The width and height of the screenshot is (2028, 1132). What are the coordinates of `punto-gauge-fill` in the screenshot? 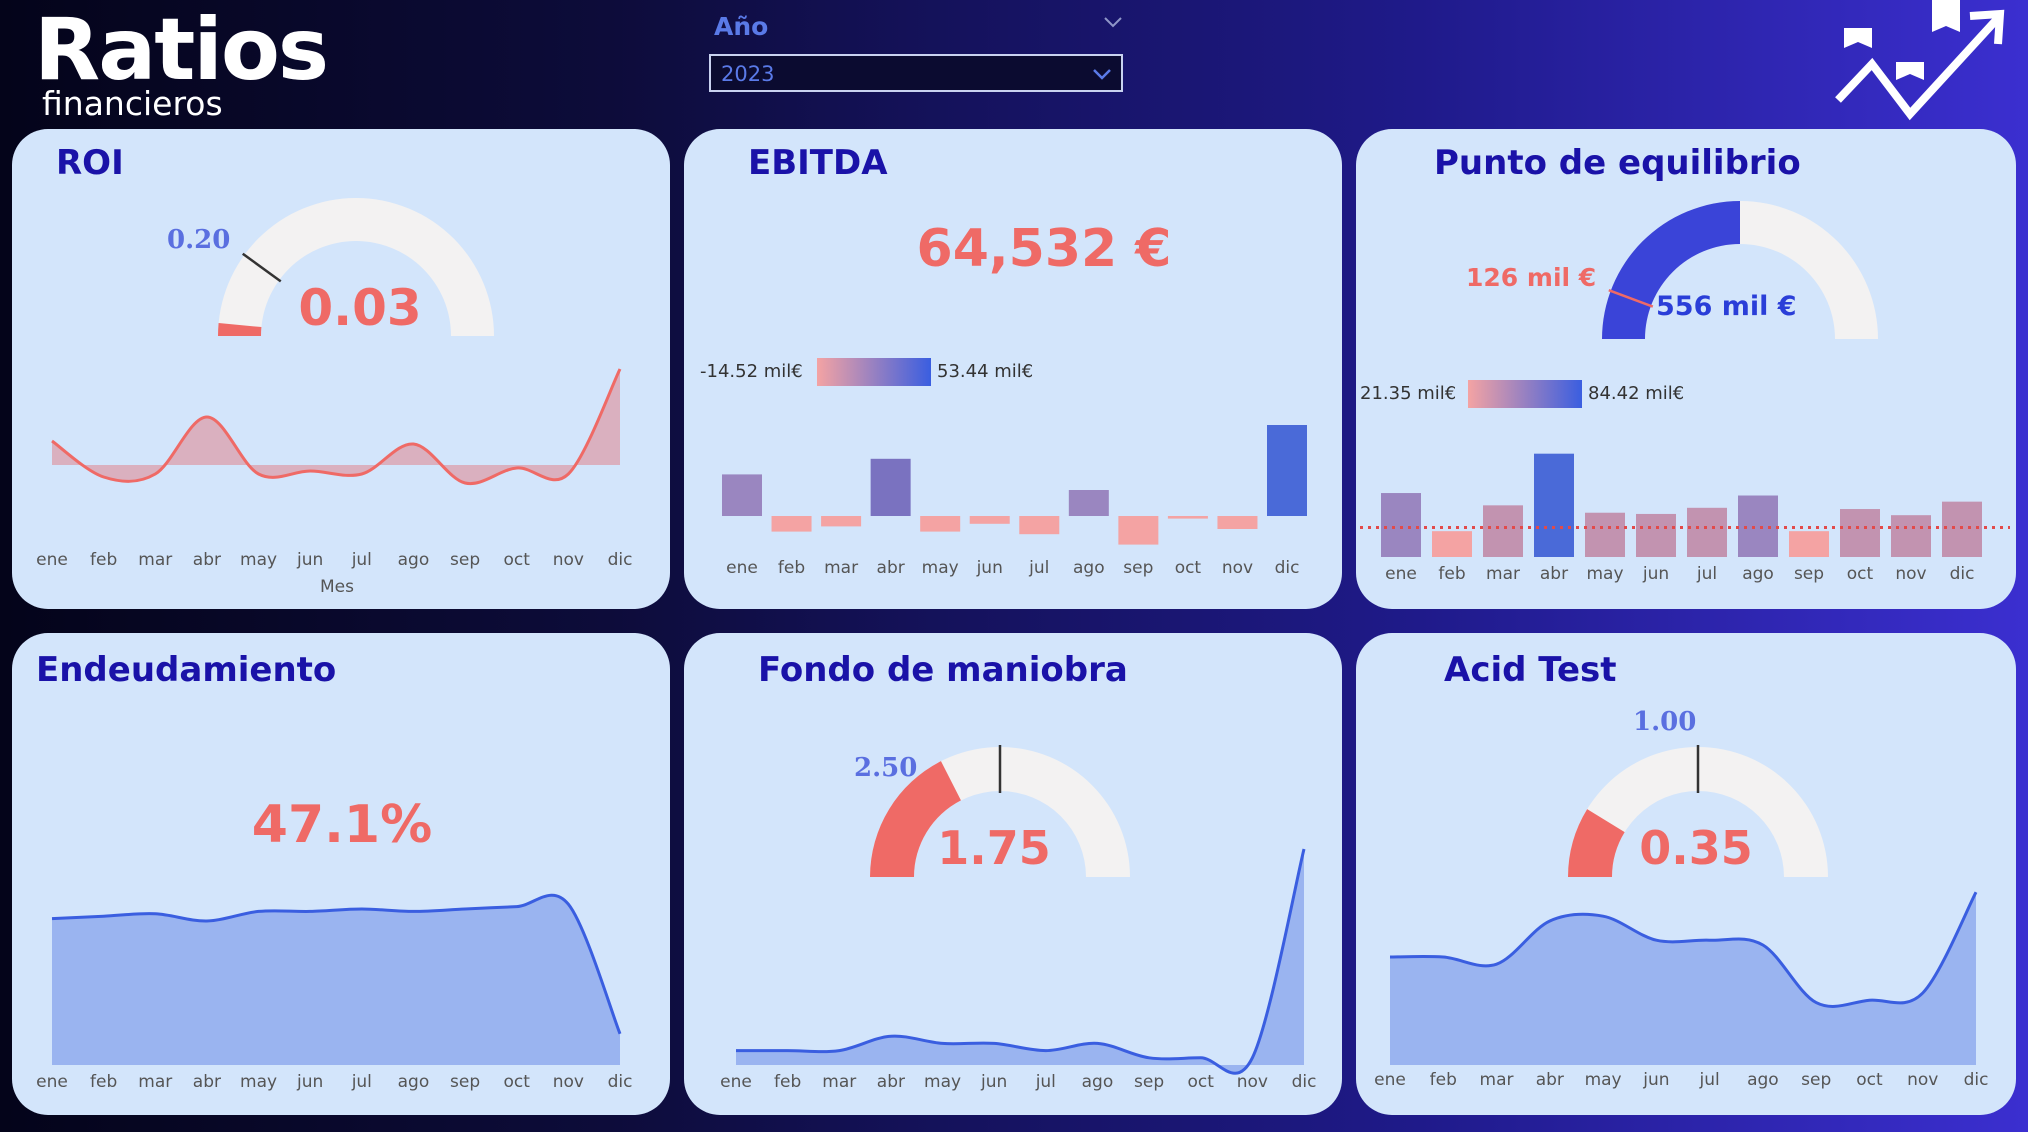 It's located at (1671, 270).